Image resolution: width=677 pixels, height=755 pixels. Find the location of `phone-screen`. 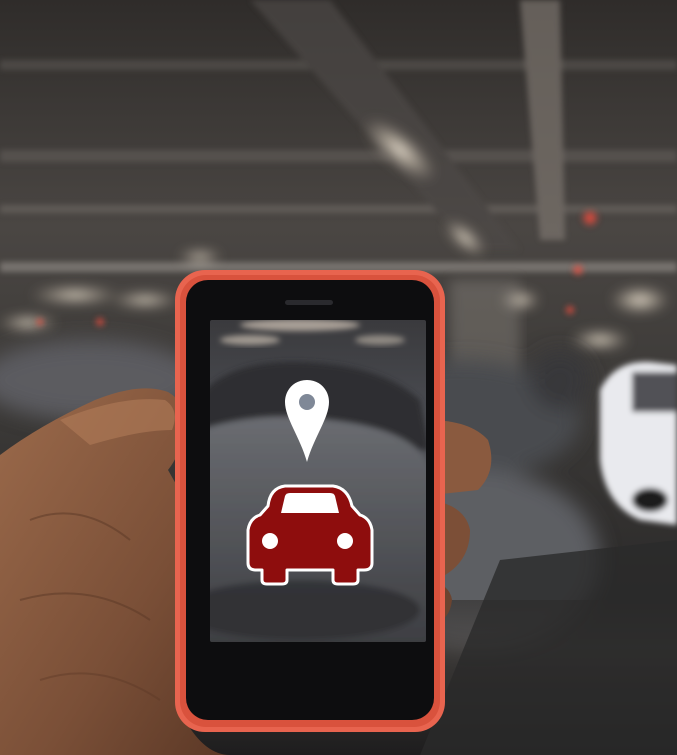

phone-screen is located at coordinates (318, 481).